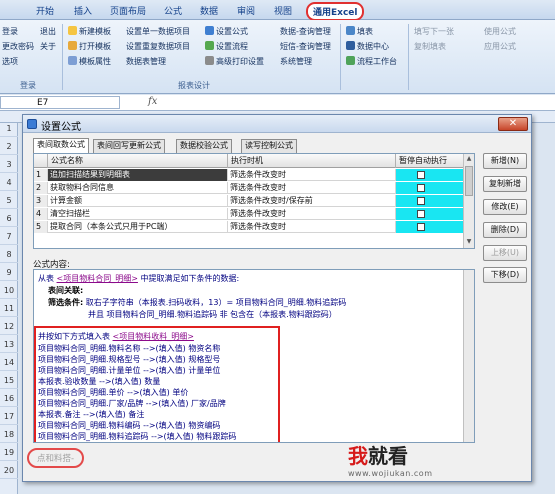 This screenshot has height=494, width=555. What do you see at coordinates (18, 46) in the screenshot?
I see `change-password-button: 更改密码` at bounding box center [18, 46].